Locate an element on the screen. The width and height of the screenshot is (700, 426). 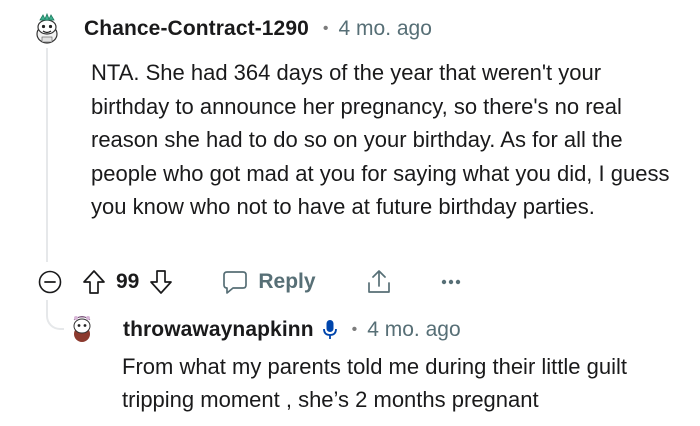
comment-icon is located at coordinates (235, 282).